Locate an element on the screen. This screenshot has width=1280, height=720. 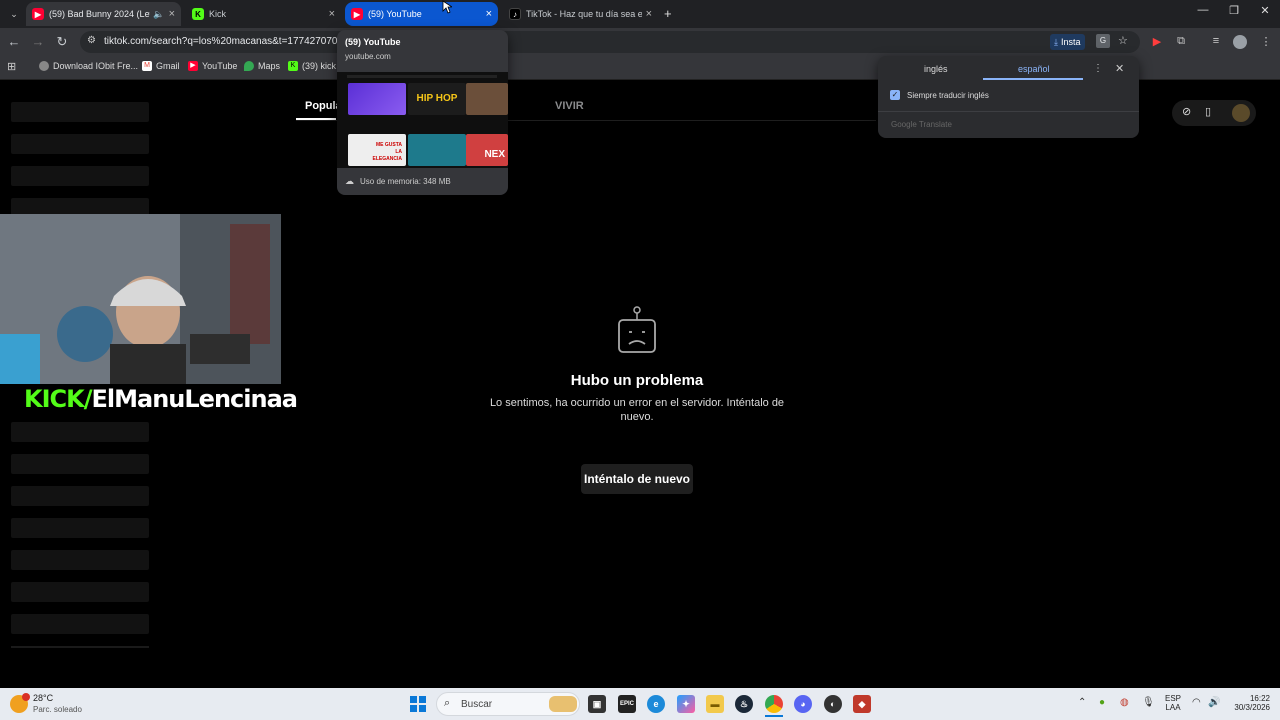
chrome-icon is located at coordinates (774, 704).